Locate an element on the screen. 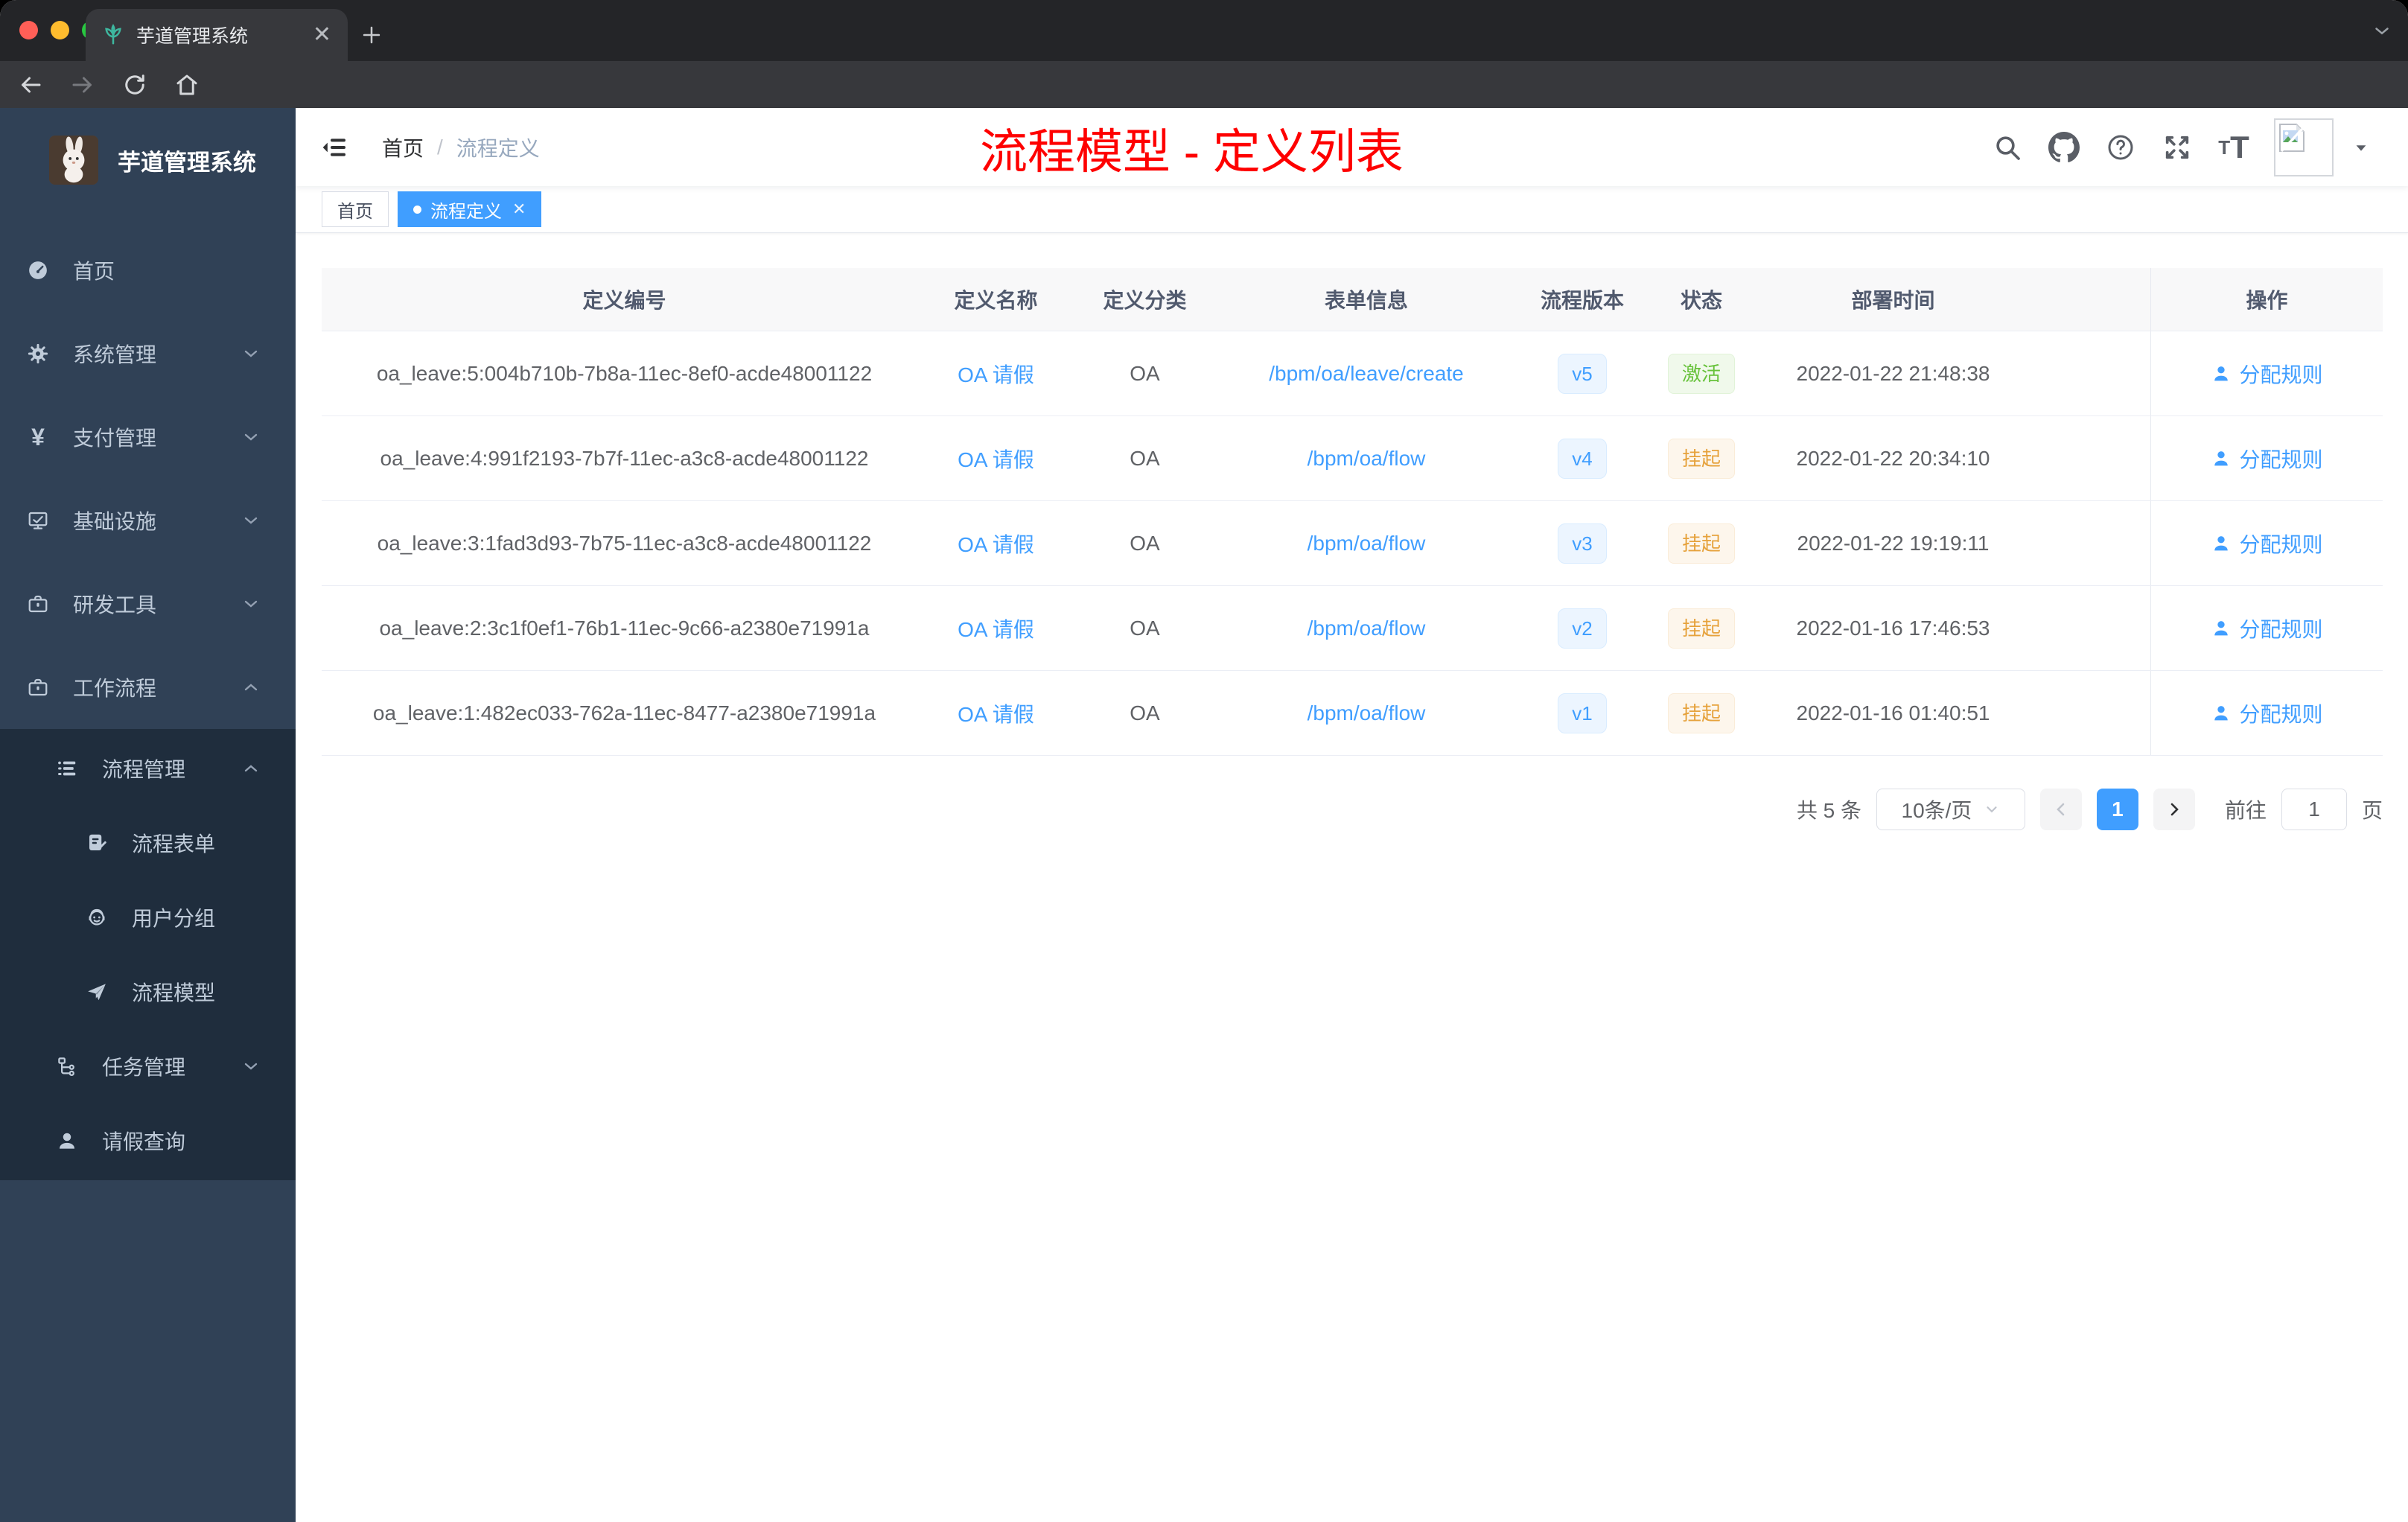 The height and width of the screenshot is (1522, 2408). col-header-definition-name: 定义名称 is located at coordinates (996, 300).